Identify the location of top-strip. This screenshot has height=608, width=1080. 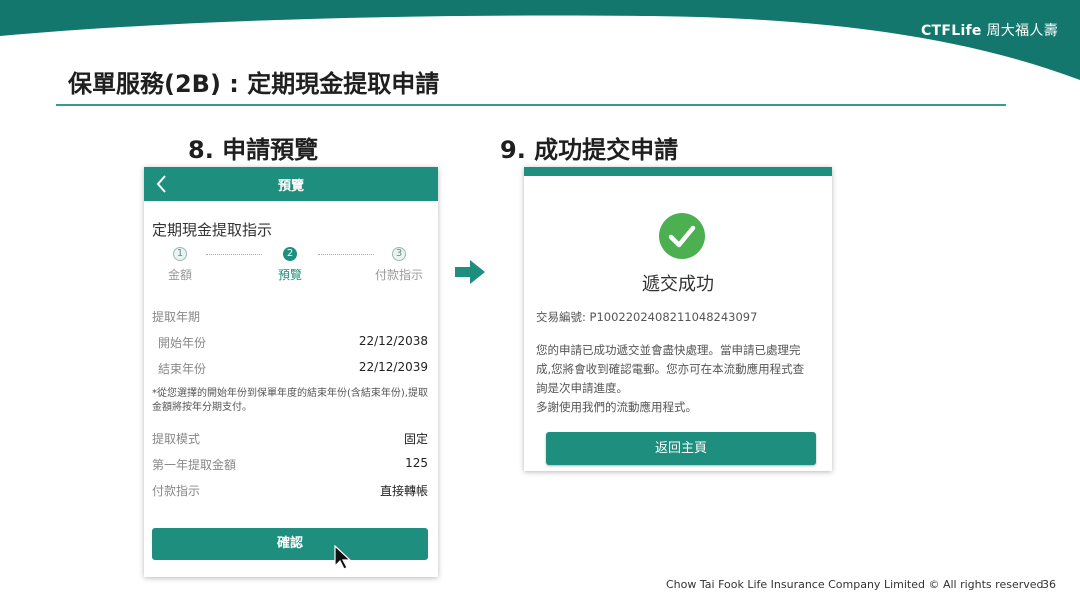
(678, 171).